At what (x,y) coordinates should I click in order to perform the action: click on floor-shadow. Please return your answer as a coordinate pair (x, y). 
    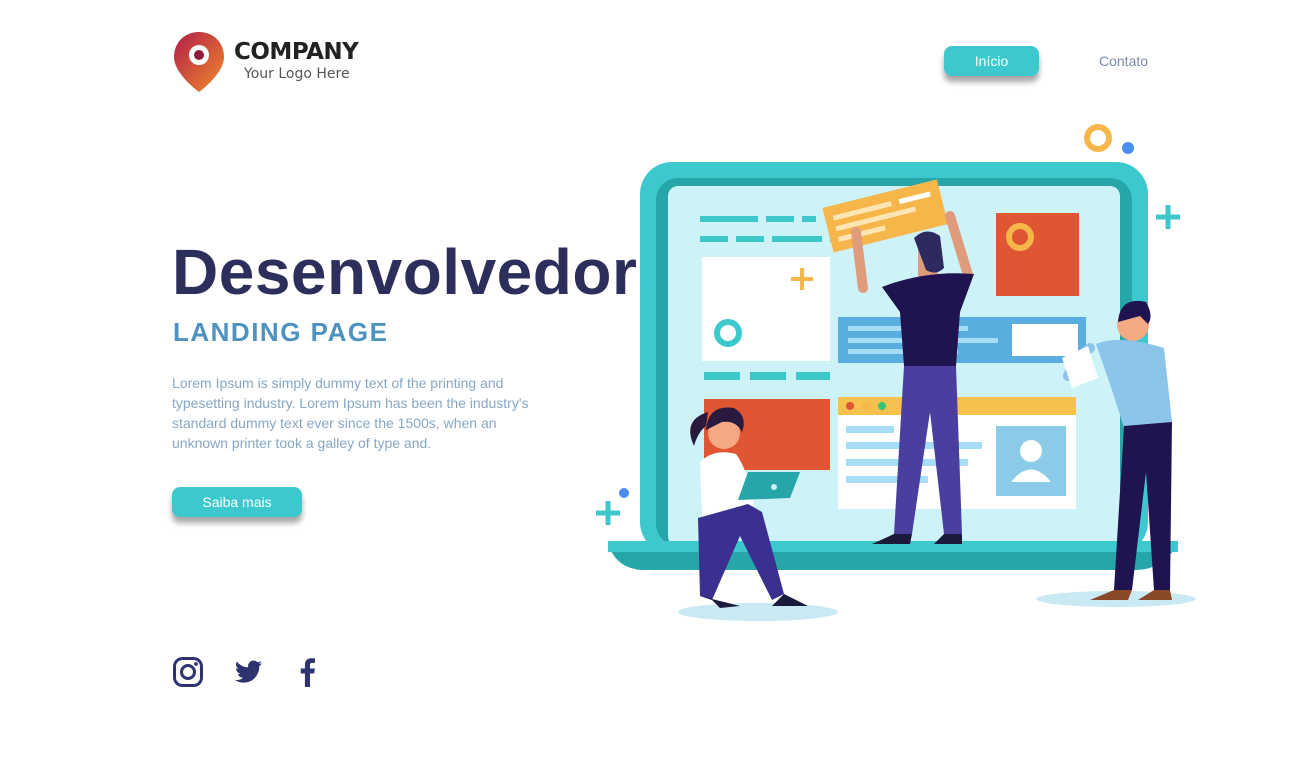
    Looking at the image, I should click on (758, 612).